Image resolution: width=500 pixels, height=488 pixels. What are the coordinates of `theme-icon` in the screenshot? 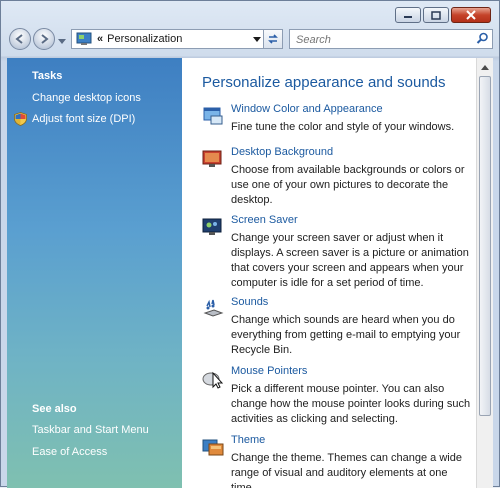 It's located at (213, 447).